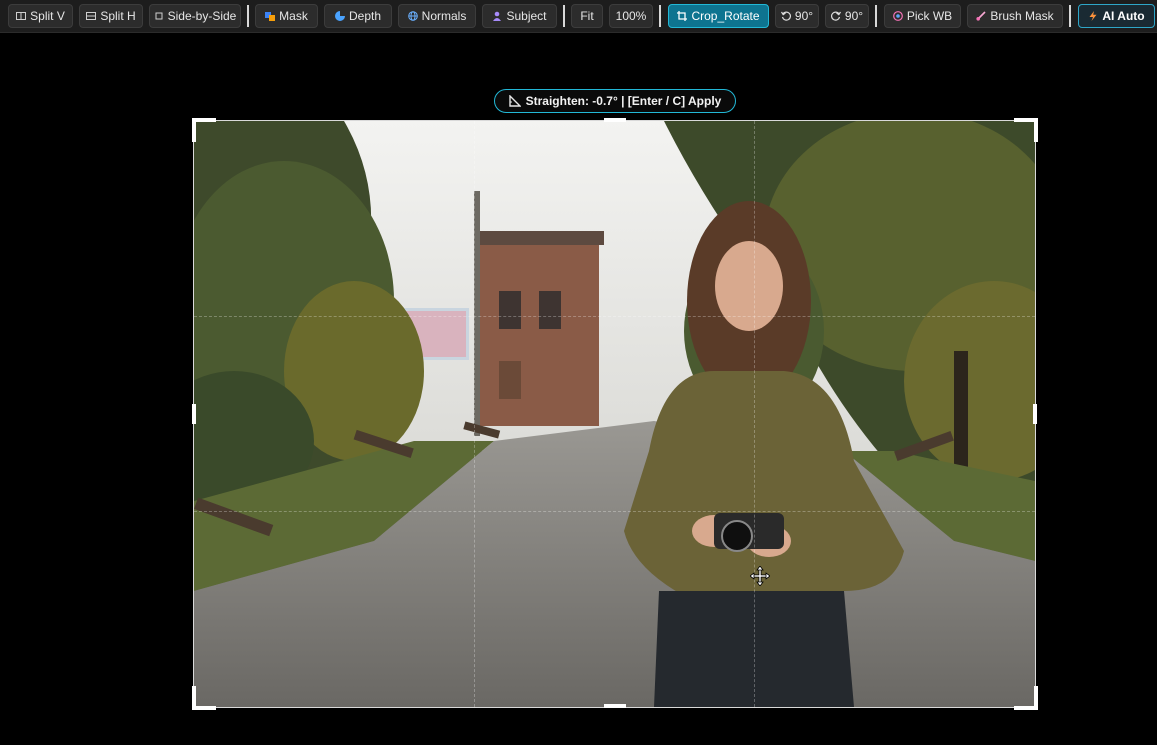 Image resolution: width=1157 pixels, height=745 pixels. What do you see at coordinates (21, 16) in the screenshot?
I see `split-vertical-icon` at bounding box center [21, 16].